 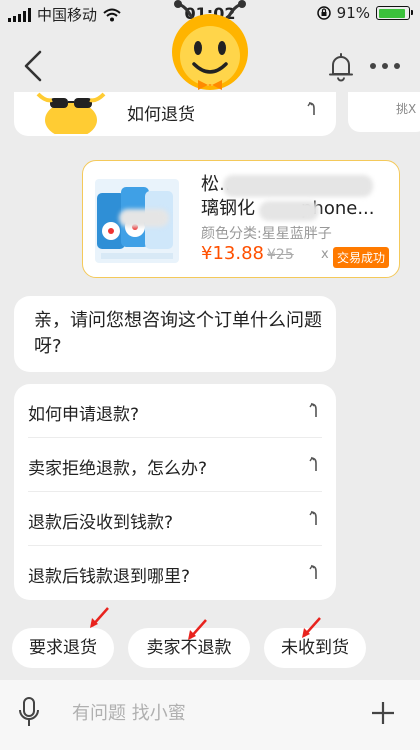 I want to click on faq-item: 卖家拒绝退款，怎么办?, so click(x=175, y=466).